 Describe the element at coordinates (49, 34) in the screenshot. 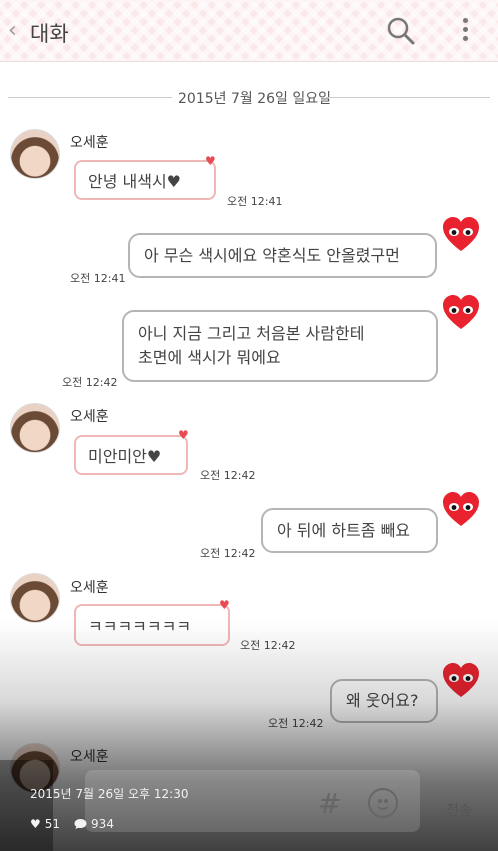

I see `page-title: 대화` at that location.